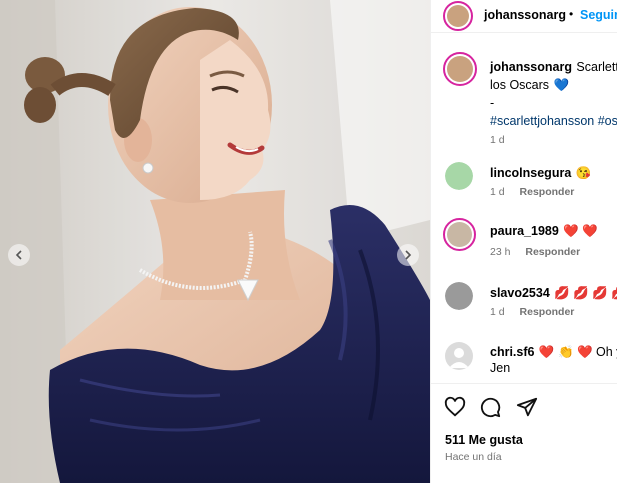 The height and width of the screenshot is (483, 617). I want to click on post-header: johanssonarg • Seguir, so click(524, 16).